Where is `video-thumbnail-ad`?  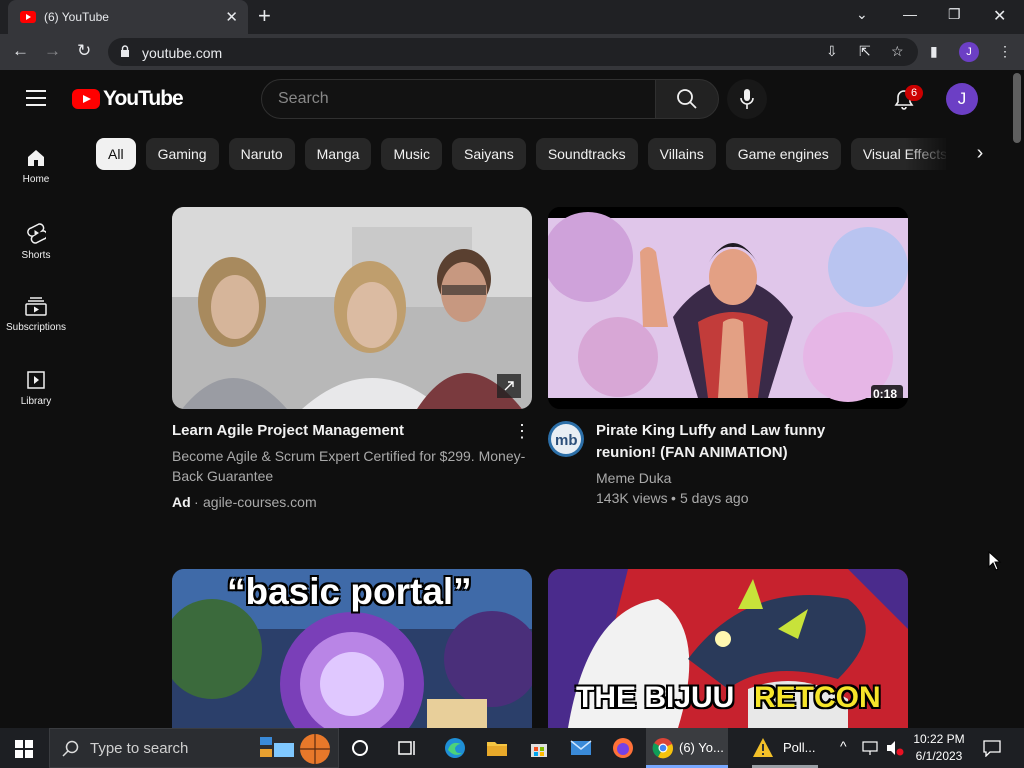 video-thumbnail-ad is located at coordinates (352, 308).